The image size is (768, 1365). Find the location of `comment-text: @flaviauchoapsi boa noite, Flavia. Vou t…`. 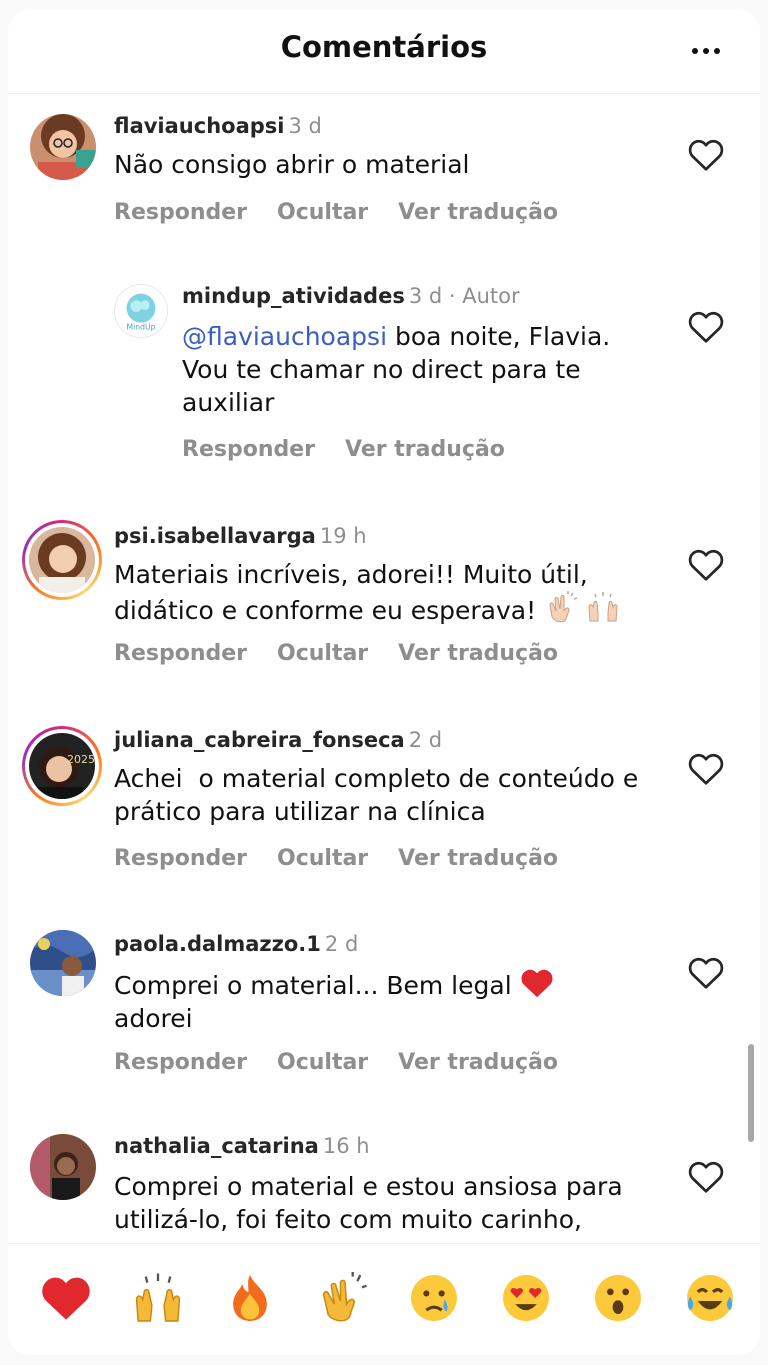

comment-text: @flaviauchoapsi boa noite, Flavia. Vou t… is located at coordinates (412, 369).